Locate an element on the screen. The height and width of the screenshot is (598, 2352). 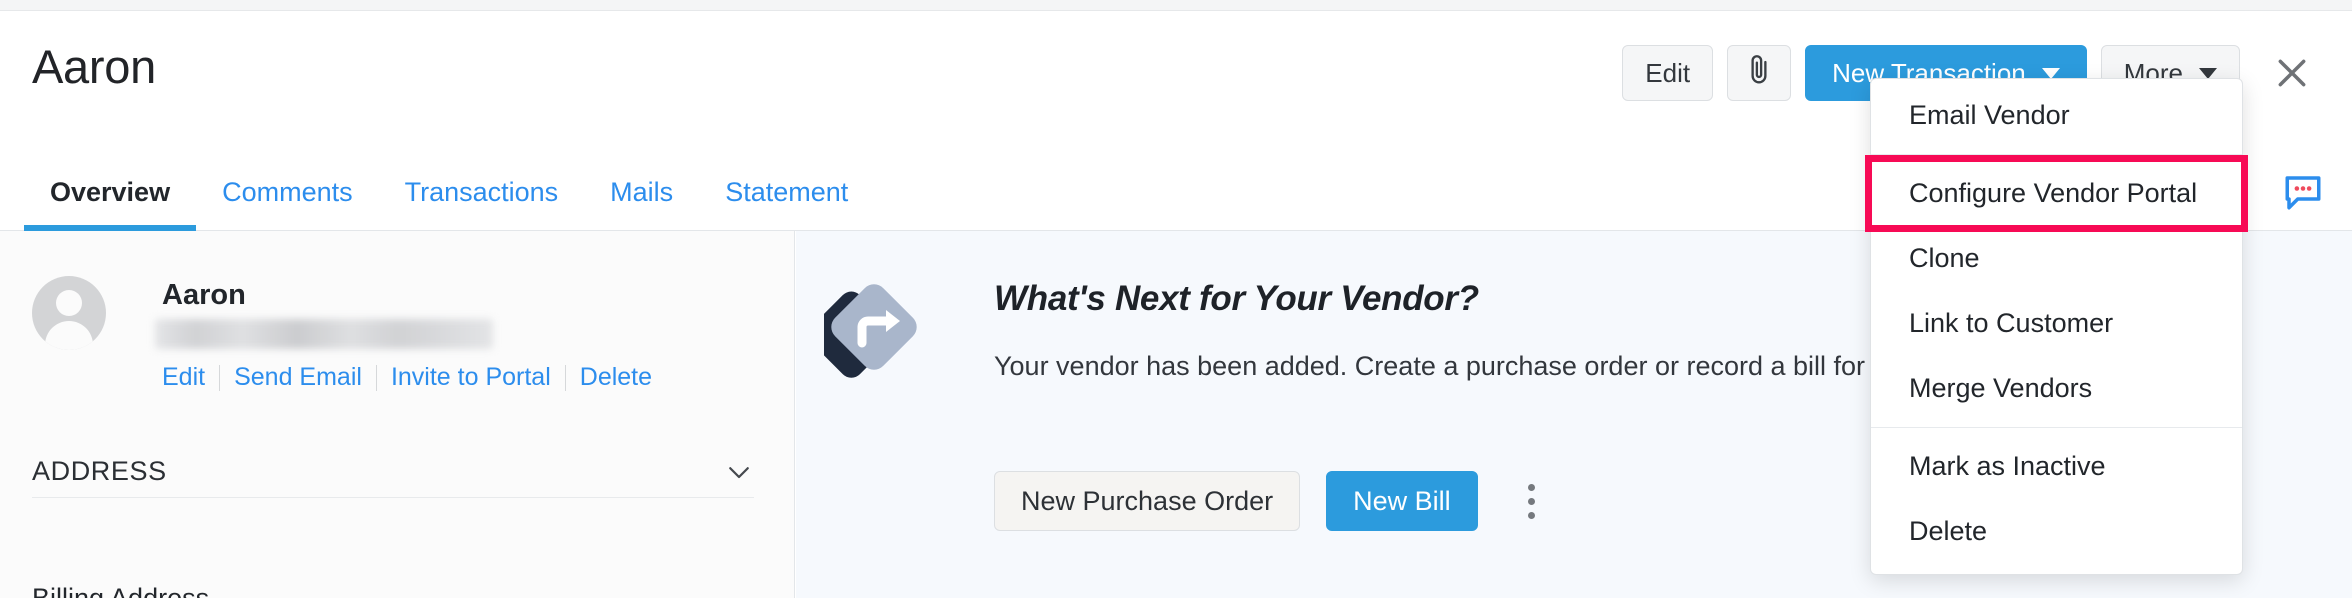
whats-next-actions: New Purchase Order New Bill is located at coordinates (1273, 501).